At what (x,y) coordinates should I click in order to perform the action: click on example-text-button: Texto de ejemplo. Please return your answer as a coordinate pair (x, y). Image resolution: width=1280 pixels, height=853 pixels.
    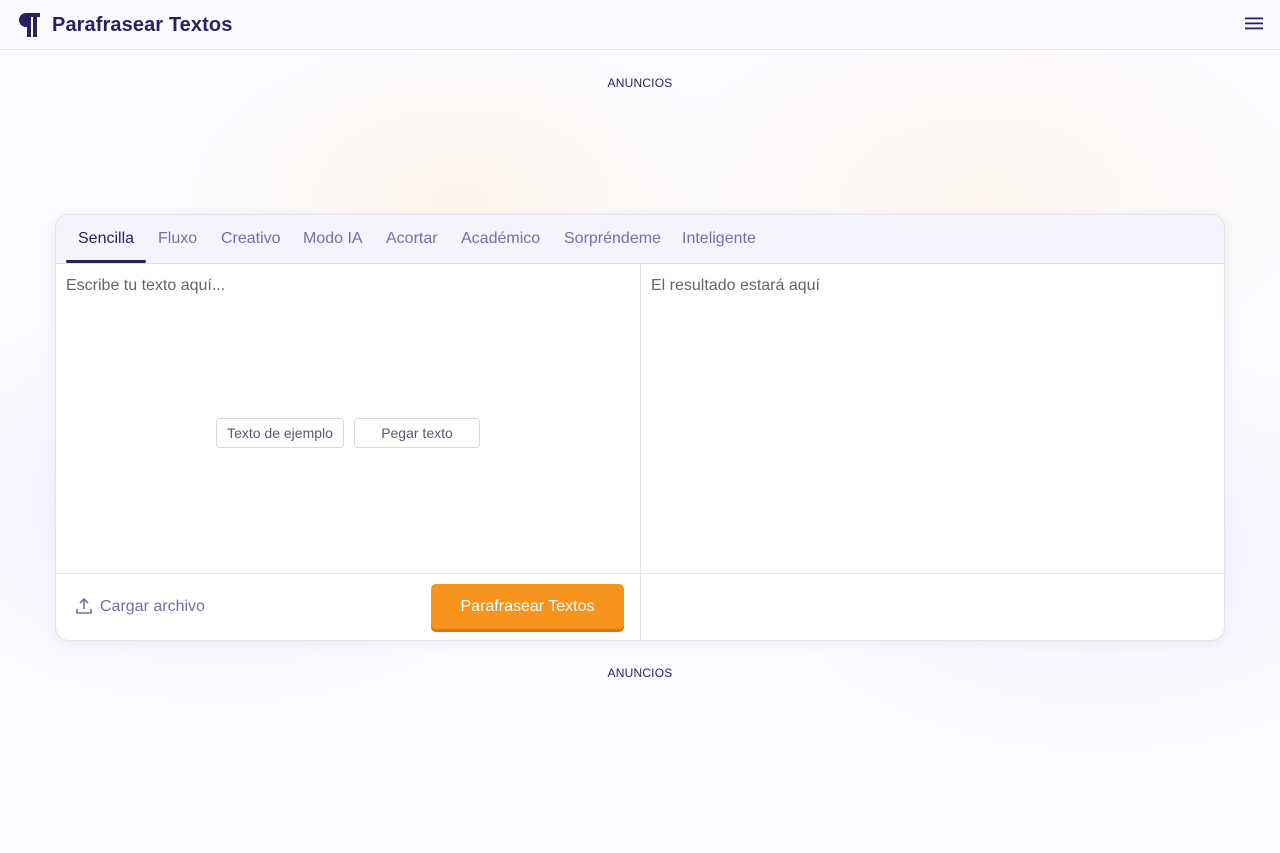
    Looking at the image, I should click on (280, 433).